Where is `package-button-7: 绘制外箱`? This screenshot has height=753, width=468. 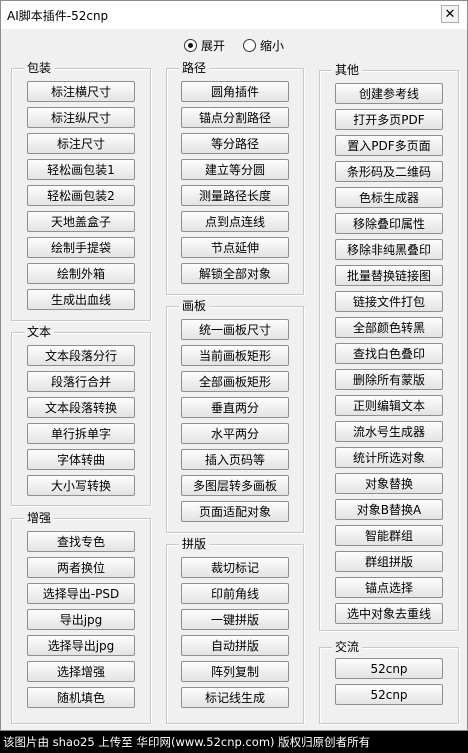 package-button-7: 绘制外箱 is located at coordinates (81, 273).